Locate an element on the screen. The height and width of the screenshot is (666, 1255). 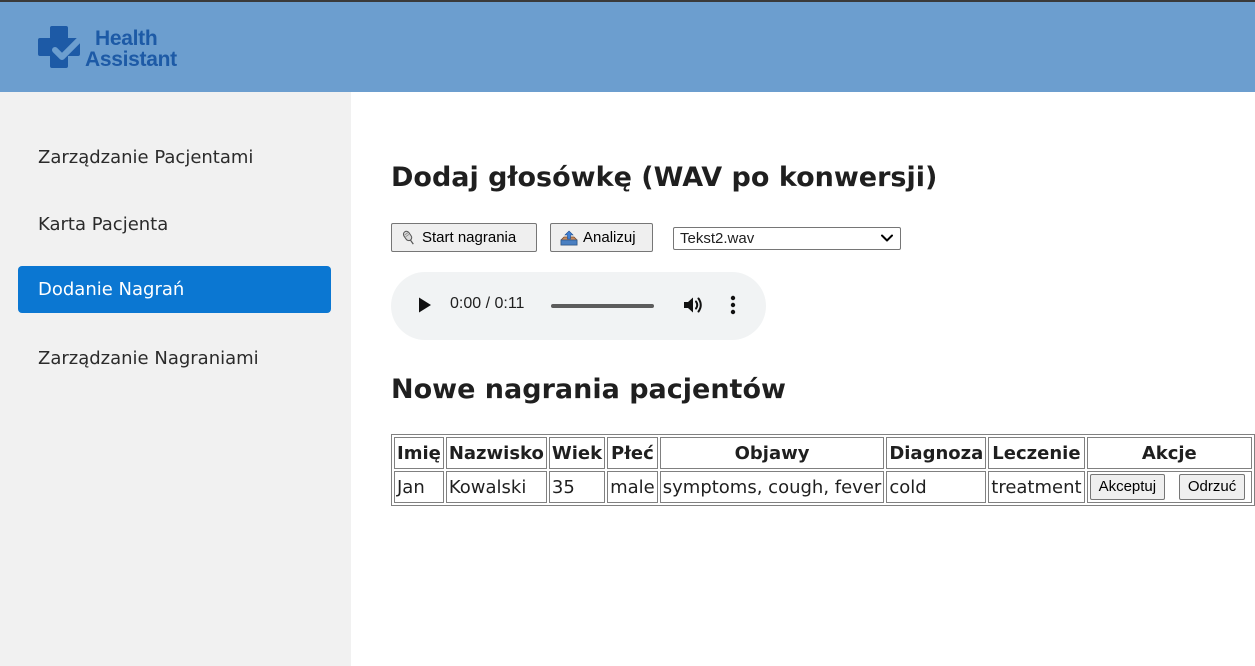
column-header-imie: Imię is located at coordinates (419, 453).